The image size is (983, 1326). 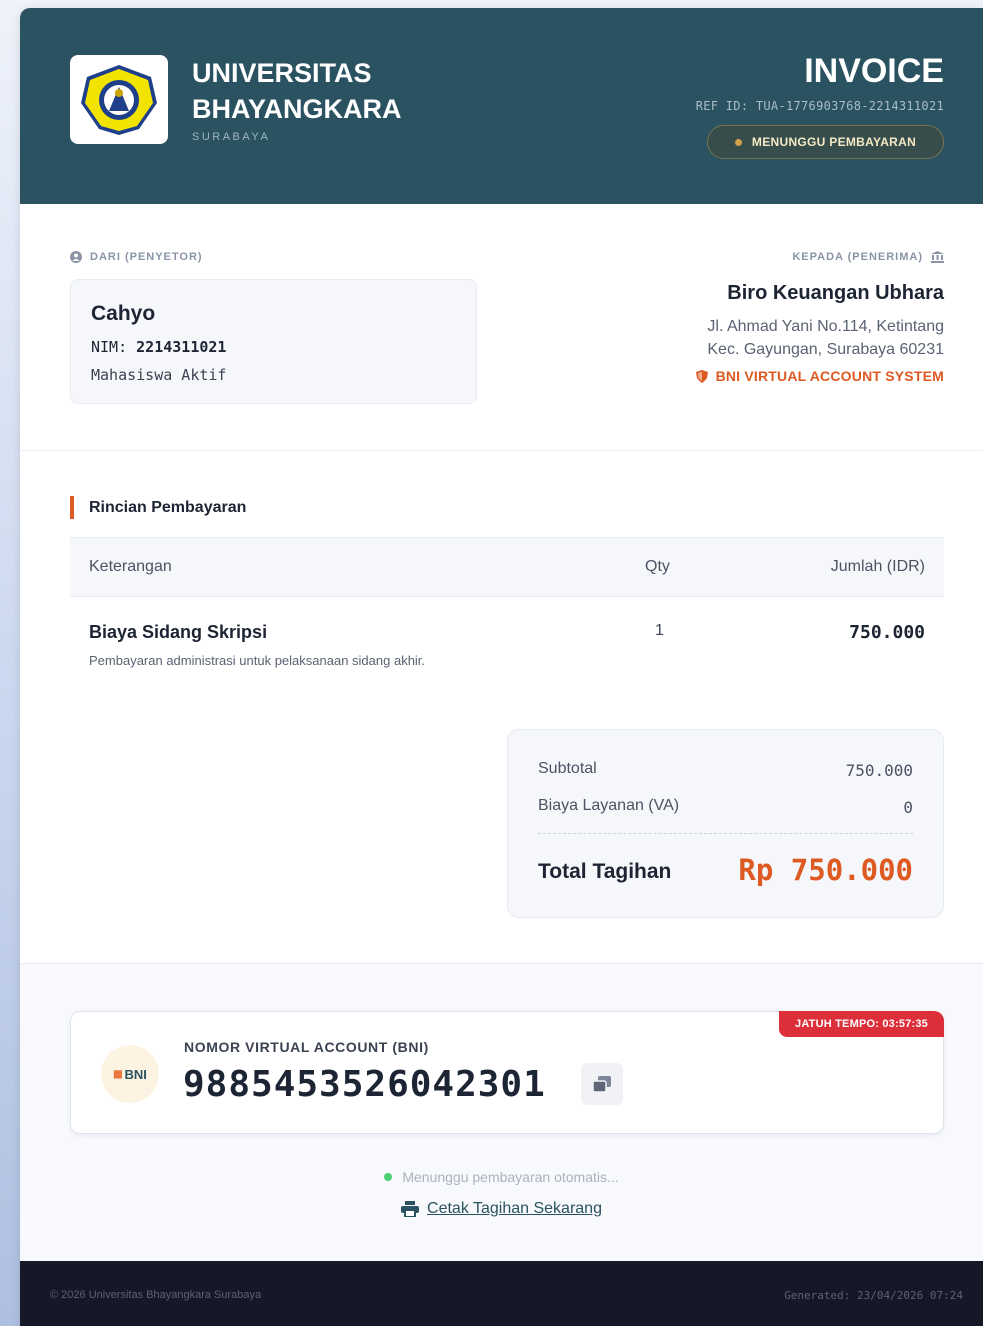 I want to click on footer-generated: Generated: 23/04/2026 07:24, so click(x=873, y=1295).